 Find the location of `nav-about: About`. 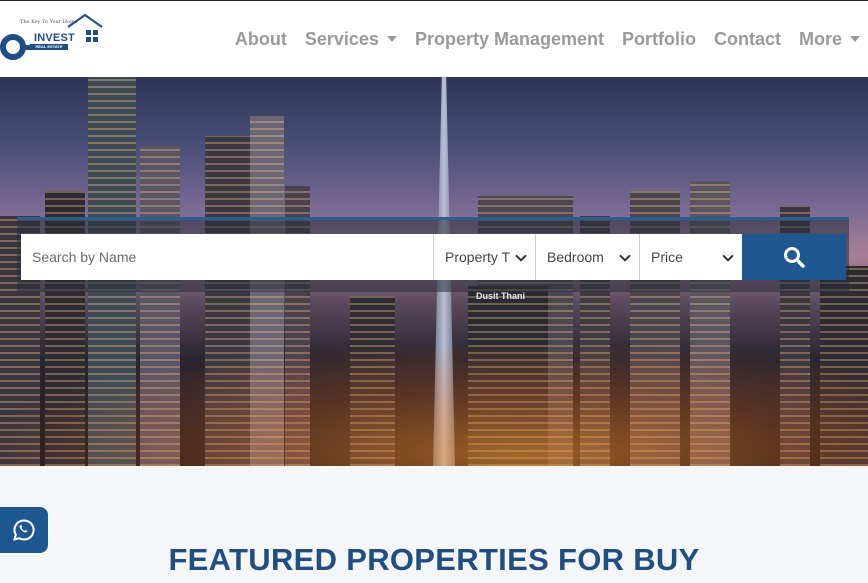

nav-about: About is located at coordinates (261, 39).